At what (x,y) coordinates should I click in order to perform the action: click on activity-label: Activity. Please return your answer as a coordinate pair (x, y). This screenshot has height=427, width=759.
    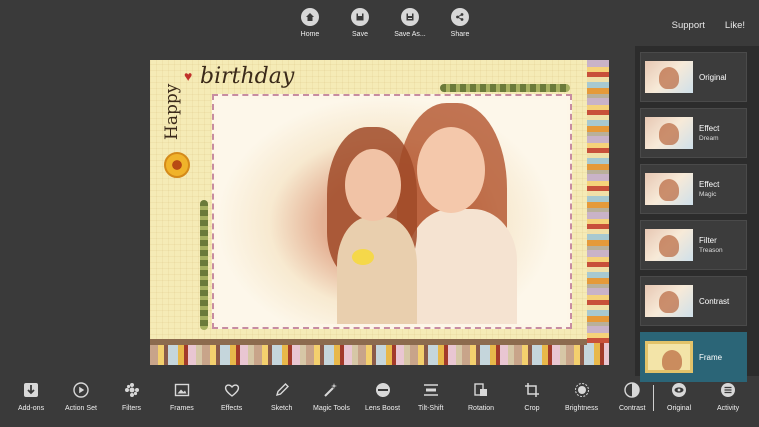
    Looking at the image, I should click on (728, 408).